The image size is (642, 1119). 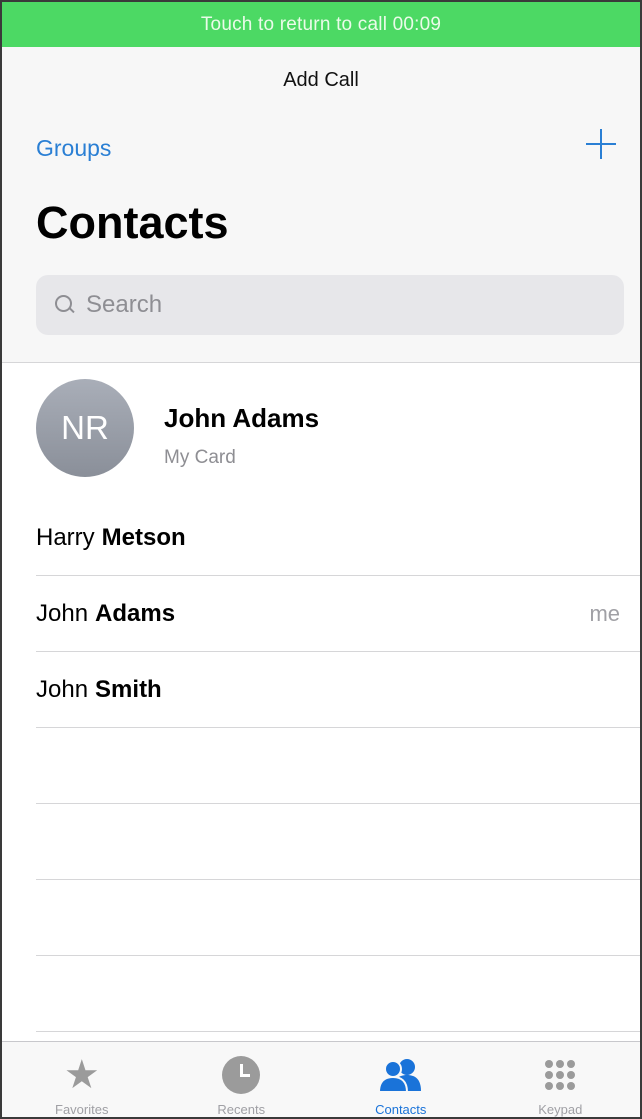 I want to click on tab-label: Contacts, so click(x=401, y=1109).